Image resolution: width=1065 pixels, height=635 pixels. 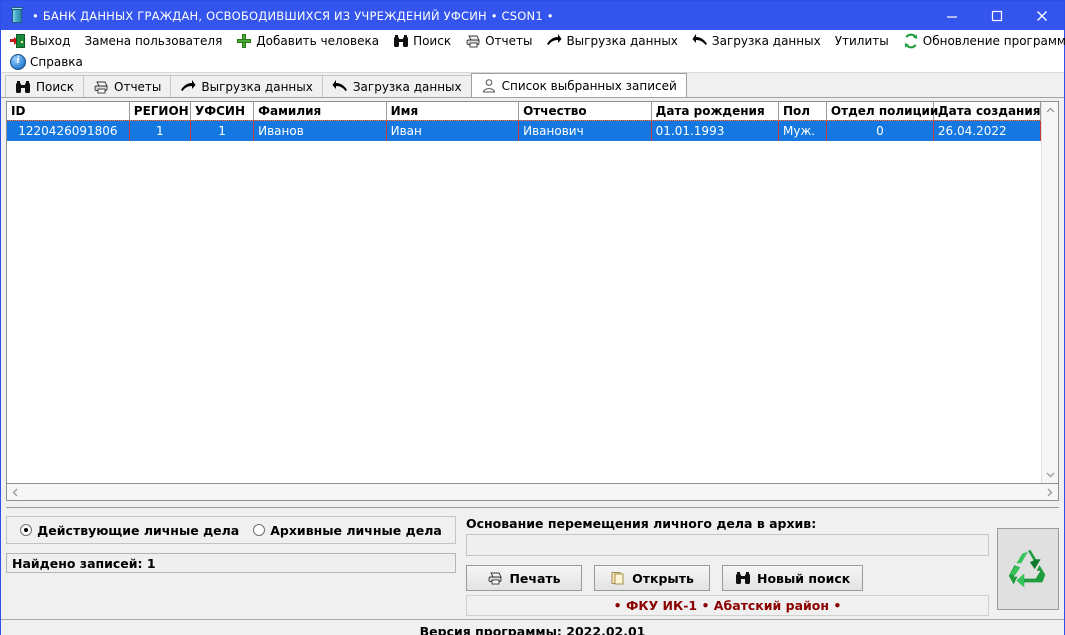 I want to click on open-button: Открыть, so click(x=652, y=578).